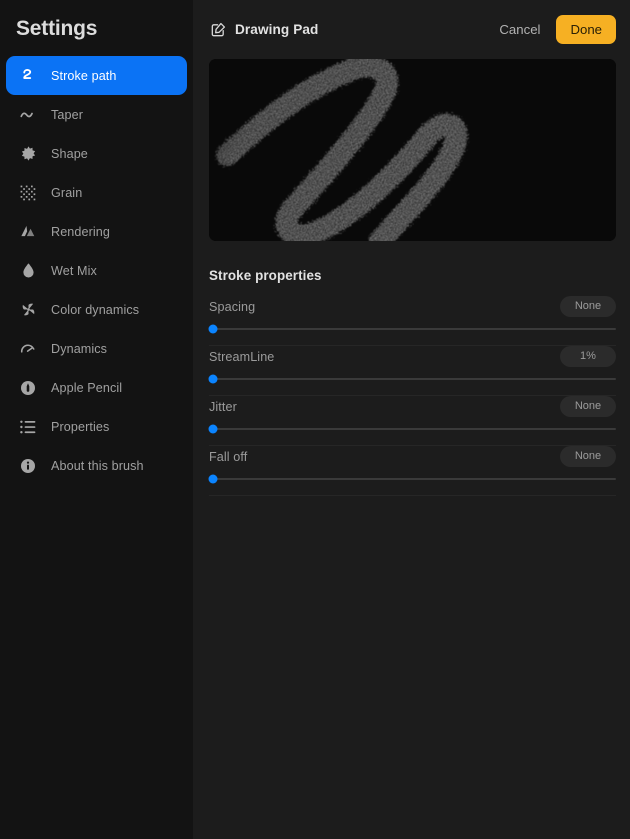  I want to click on slider-row-streamline: StreamLine 1%, so click(412, 371).